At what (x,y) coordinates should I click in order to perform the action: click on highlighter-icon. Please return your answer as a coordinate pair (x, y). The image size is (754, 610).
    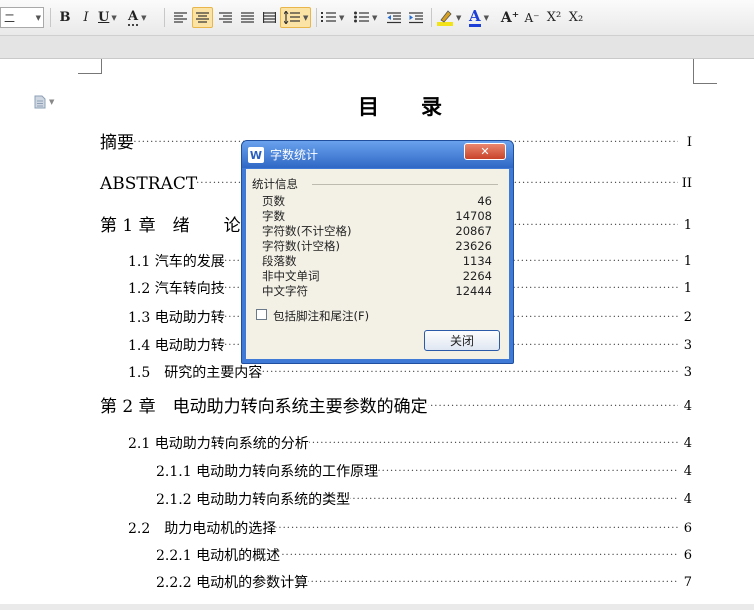
    Looking at the image, I should click on (445, 17).